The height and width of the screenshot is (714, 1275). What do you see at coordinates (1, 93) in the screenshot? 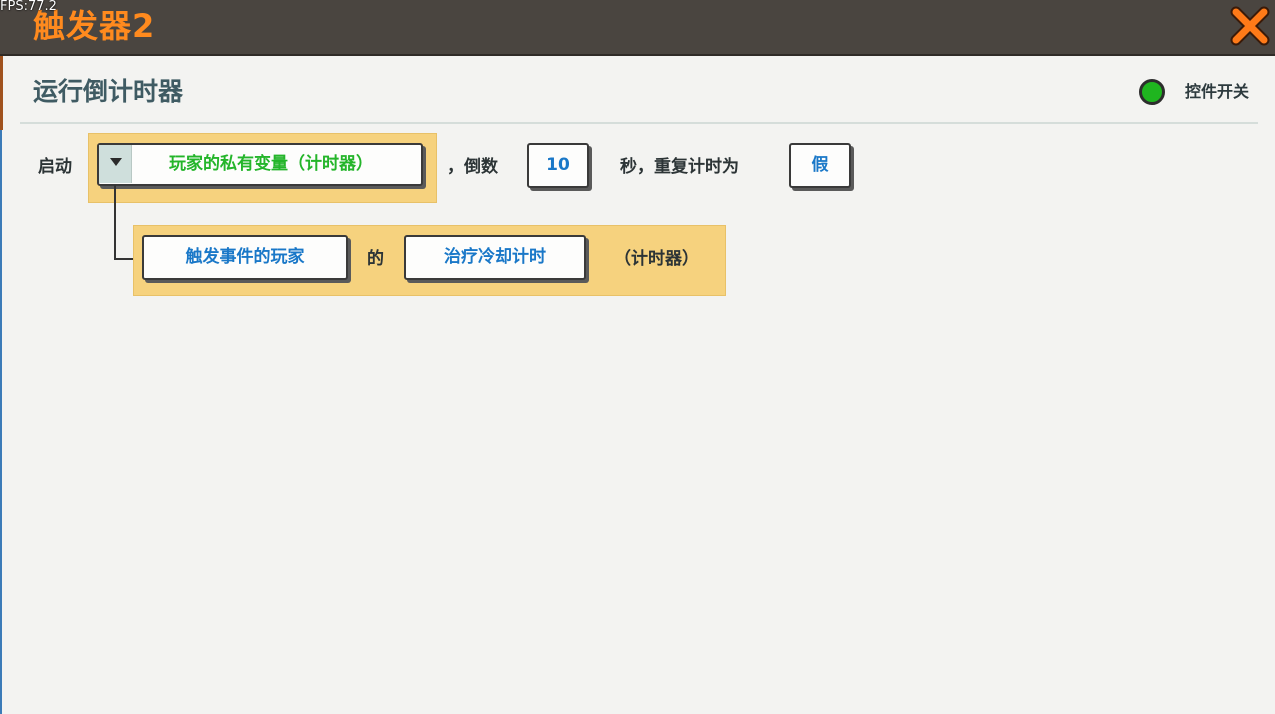
I see `left-edge-accent` at bounding box center [1, 93].